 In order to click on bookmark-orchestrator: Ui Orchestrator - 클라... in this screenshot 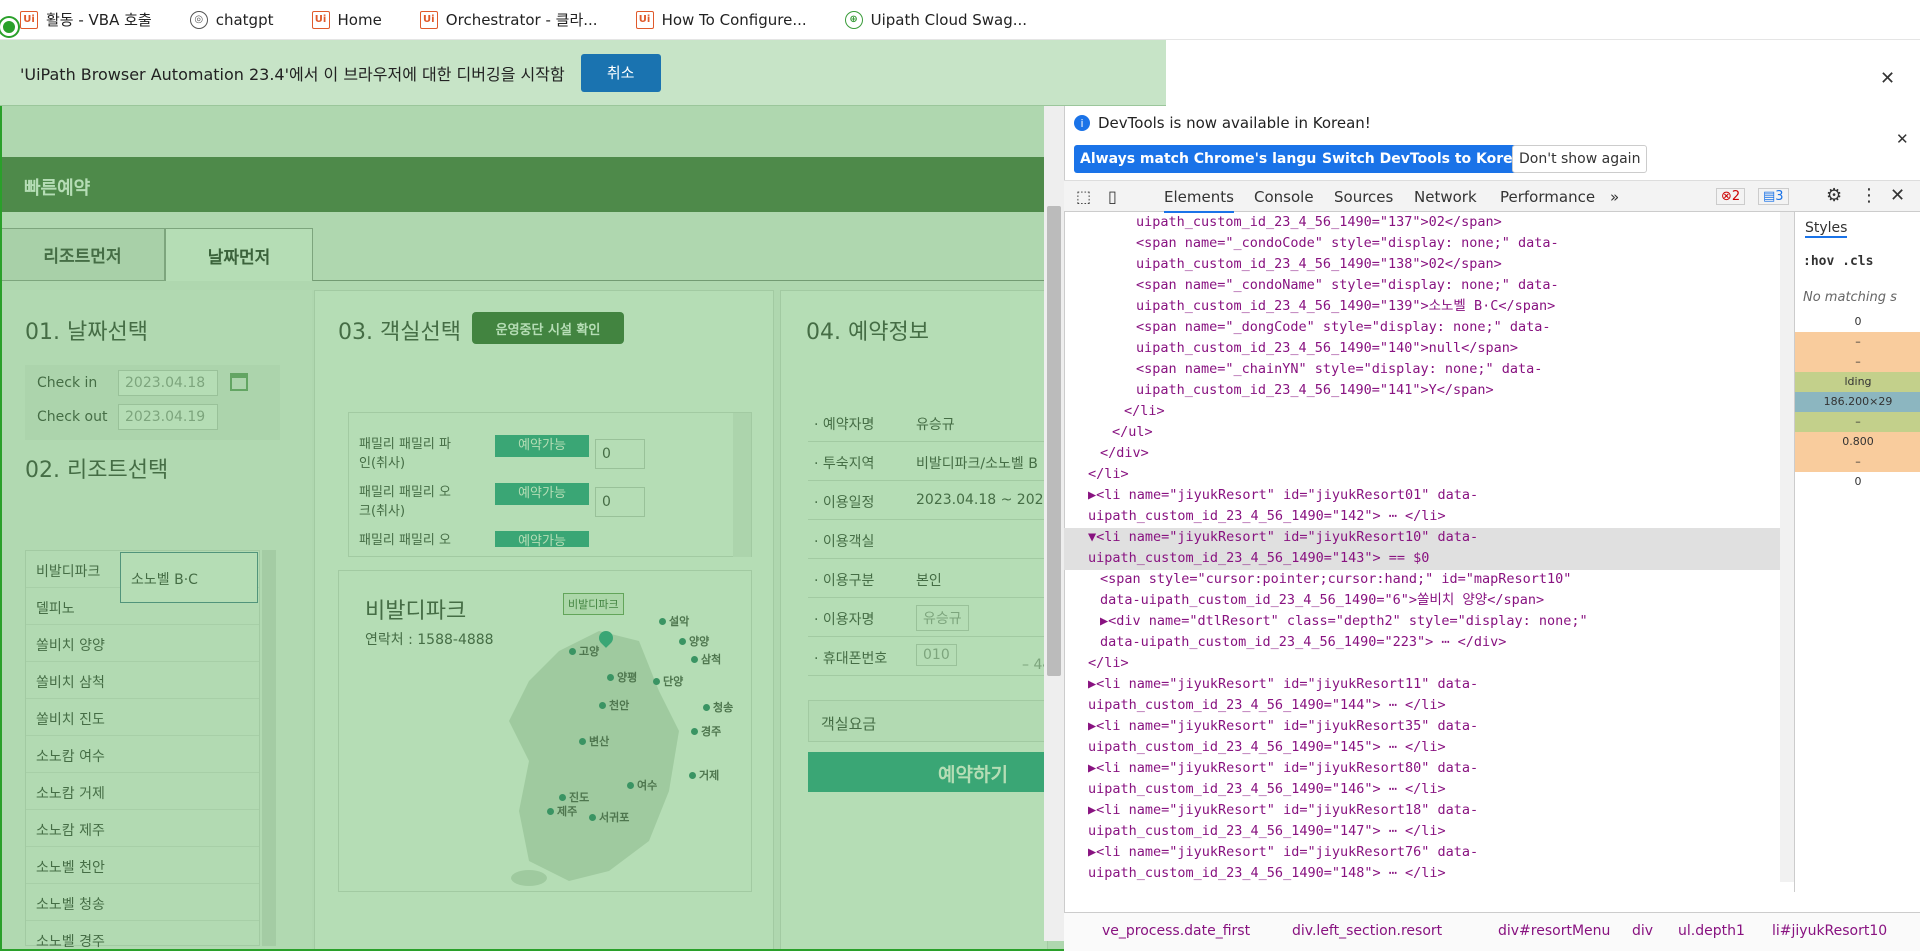, I will do `click(508, 19)`.